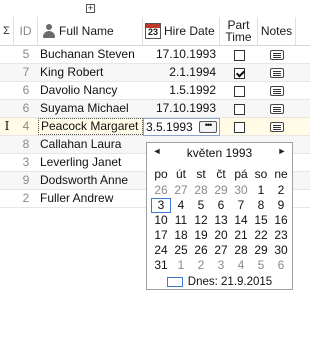 This screenshot has height=360, width=320. What do you see at coordinates (181, 250) in the screenshot?
I see `calendar-day: 25` at bounding box center [181, 250].